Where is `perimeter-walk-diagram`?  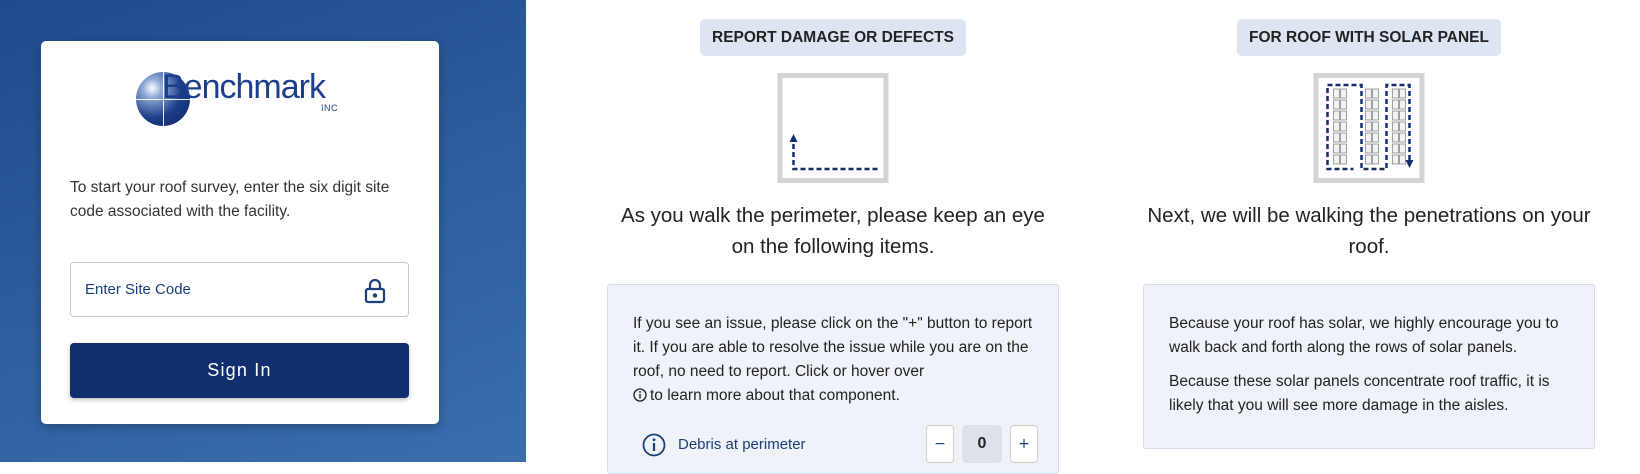
perimeter-walk-diagram is located at coordinates (833, 128).